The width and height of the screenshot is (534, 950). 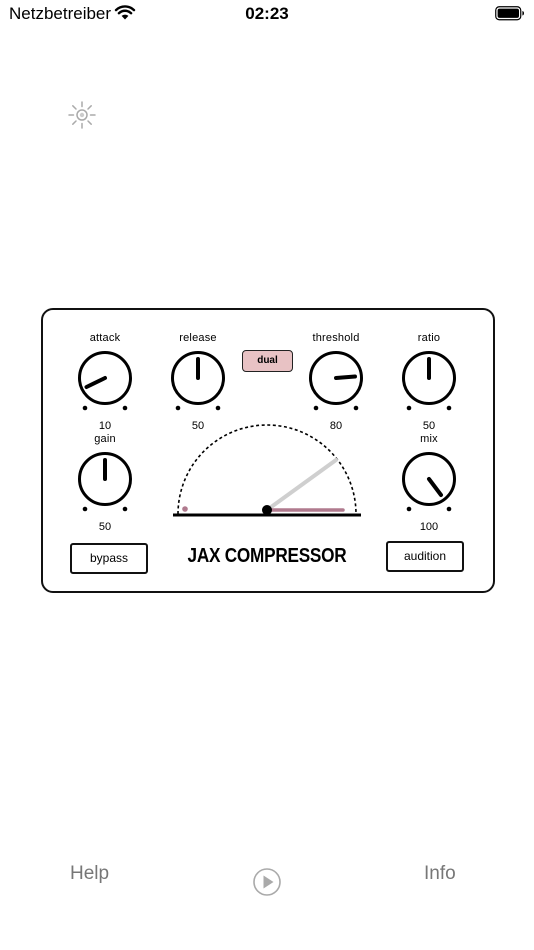 I want to click on dual-button: dual, so click(x=267, y=361).